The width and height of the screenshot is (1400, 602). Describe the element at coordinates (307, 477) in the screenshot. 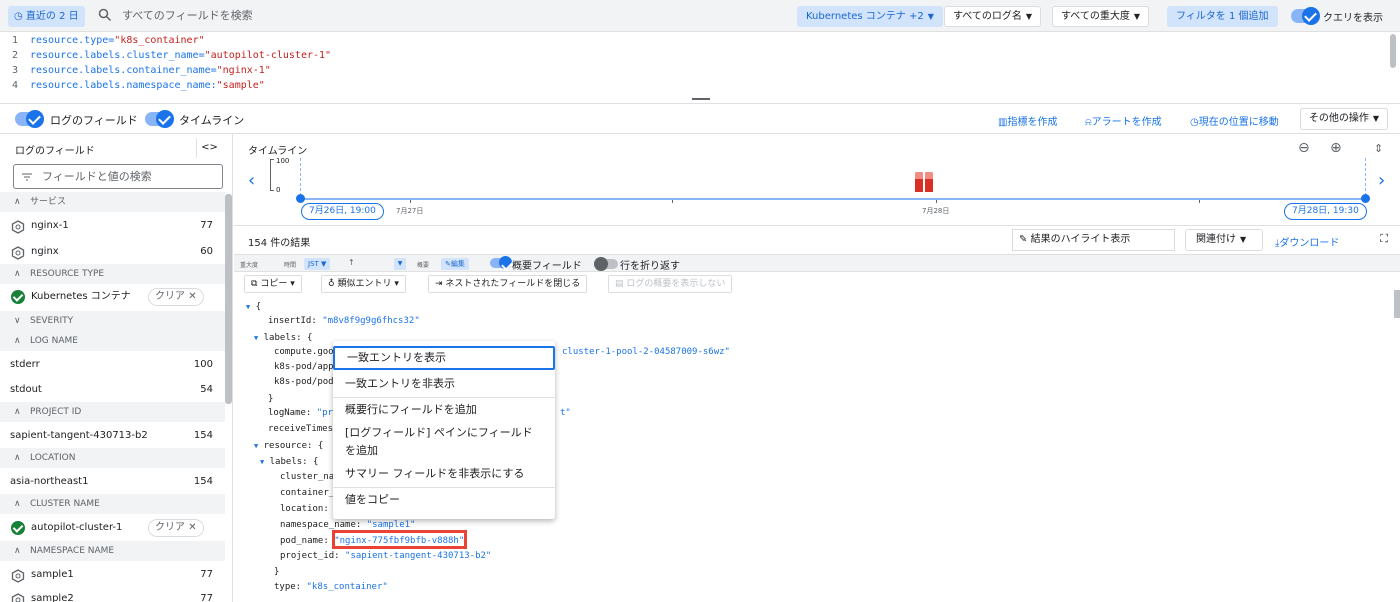

I see `json-line: cluster_na` at that location.